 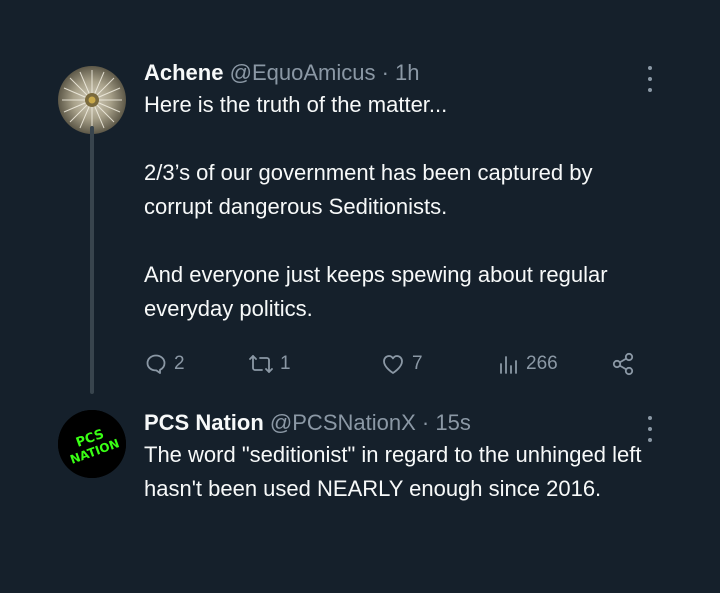 I want to click on tweet-actions: 2 1 7 266, so click(x=394, y=364).